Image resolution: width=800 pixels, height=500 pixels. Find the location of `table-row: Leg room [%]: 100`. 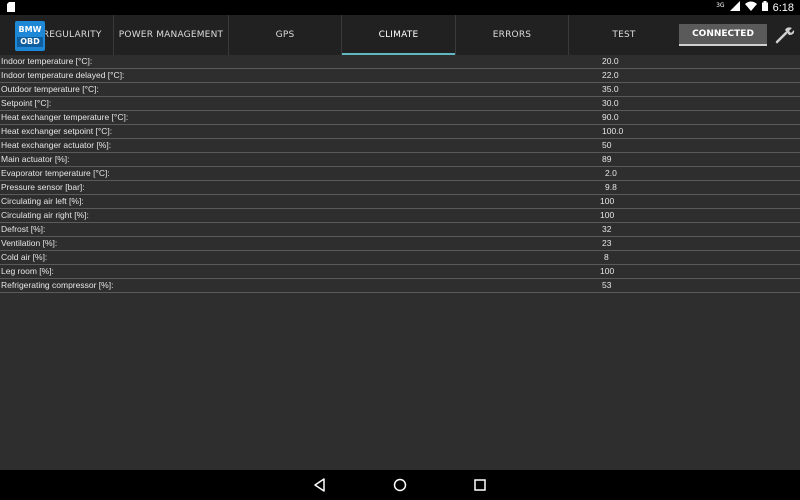

table-row: Leg room [%]: 100 is located at coordinates (400, 272).